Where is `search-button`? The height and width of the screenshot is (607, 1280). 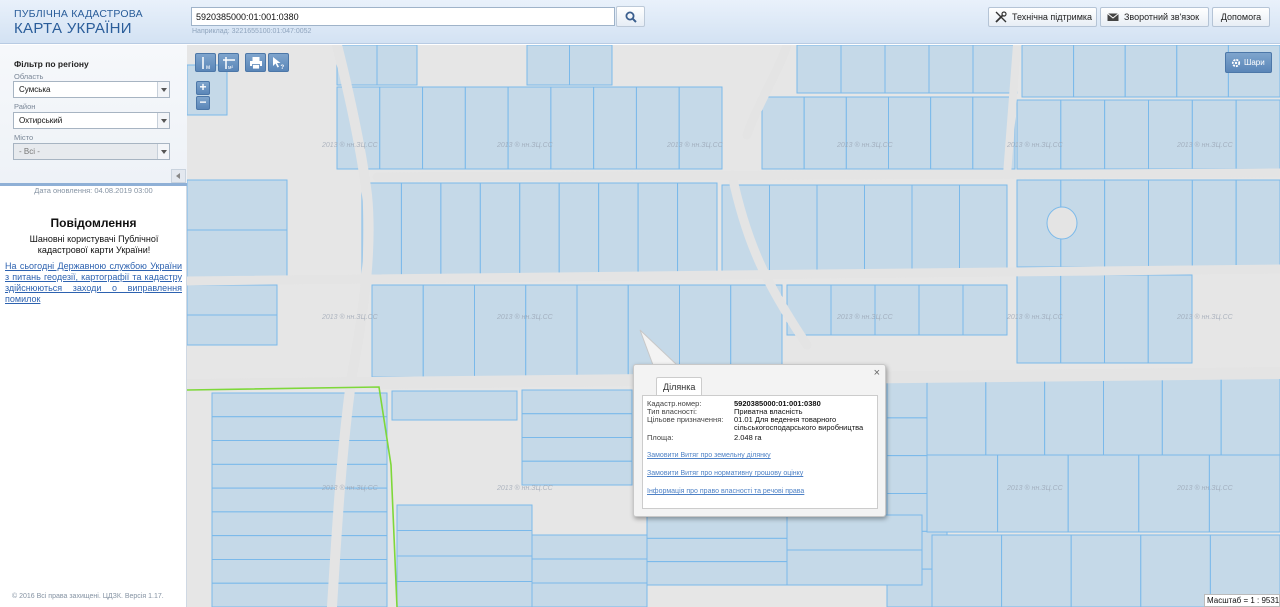
search-button is located at coordinates (630, 16).